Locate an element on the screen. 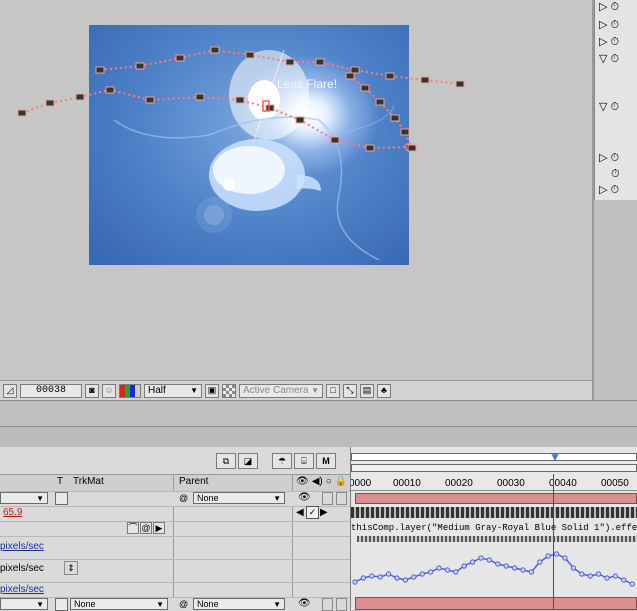  frame-blending-icon: ⌸ is located at coordinates (304, 461).